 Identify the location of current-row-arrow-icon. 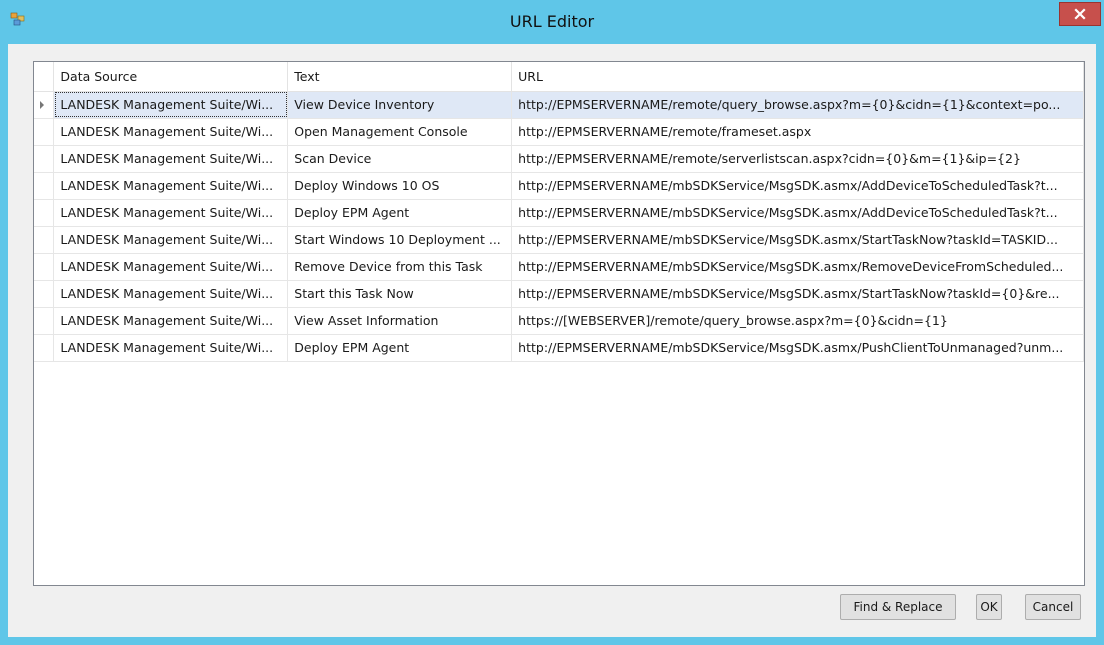
(42, 104).